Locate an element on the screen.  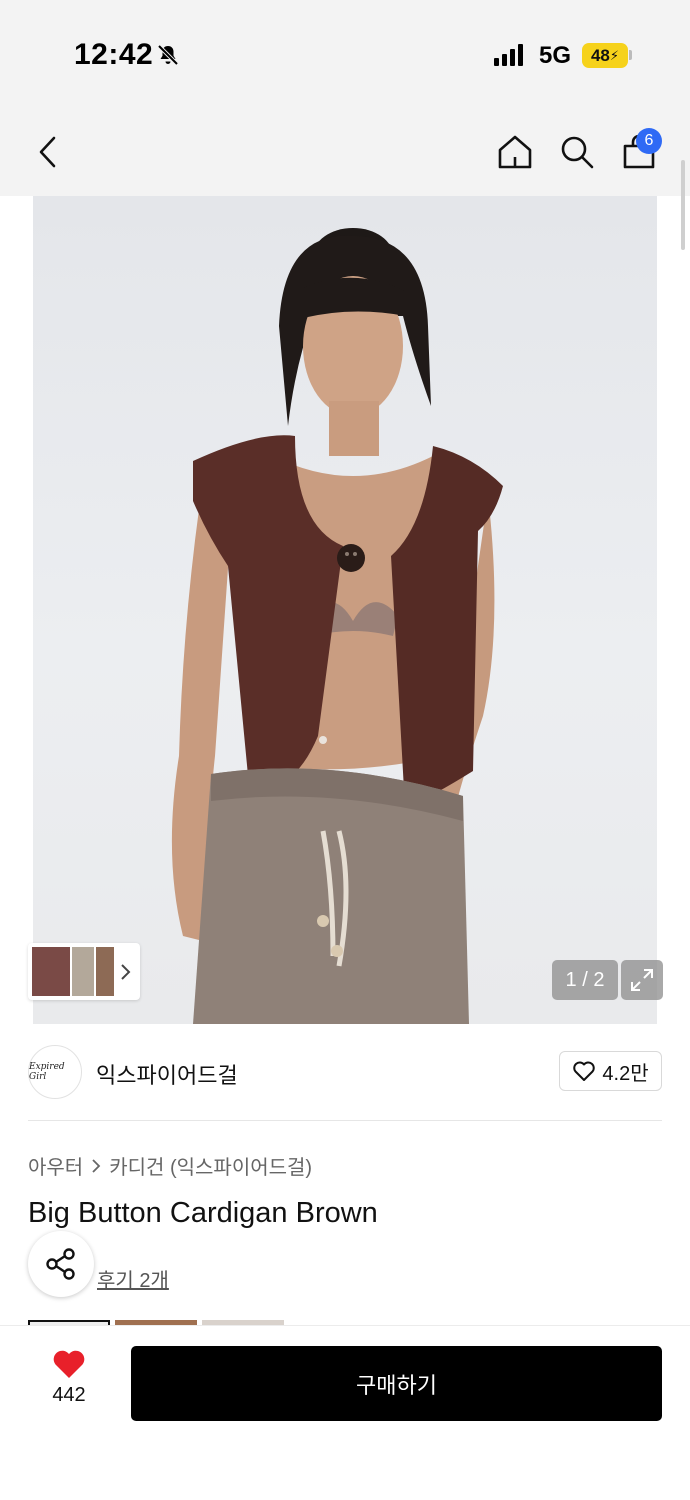
breadcrumb-subcategory: 카디건 (익스파이어드걸) is located at coordinates (210, 1165).